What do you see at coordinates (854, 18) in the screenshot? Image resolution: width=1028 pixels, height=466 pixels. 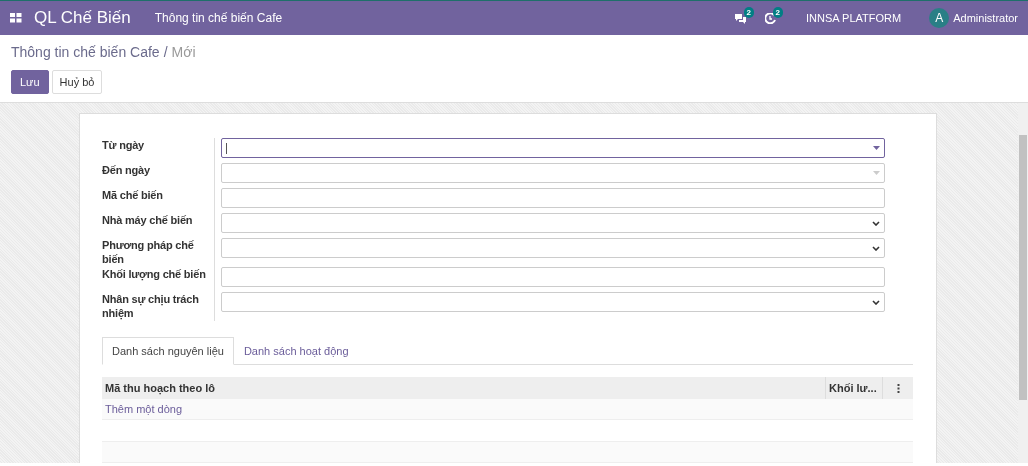 I see `company-name: INNSA PLATFORM` at bounding box center [854, 18].